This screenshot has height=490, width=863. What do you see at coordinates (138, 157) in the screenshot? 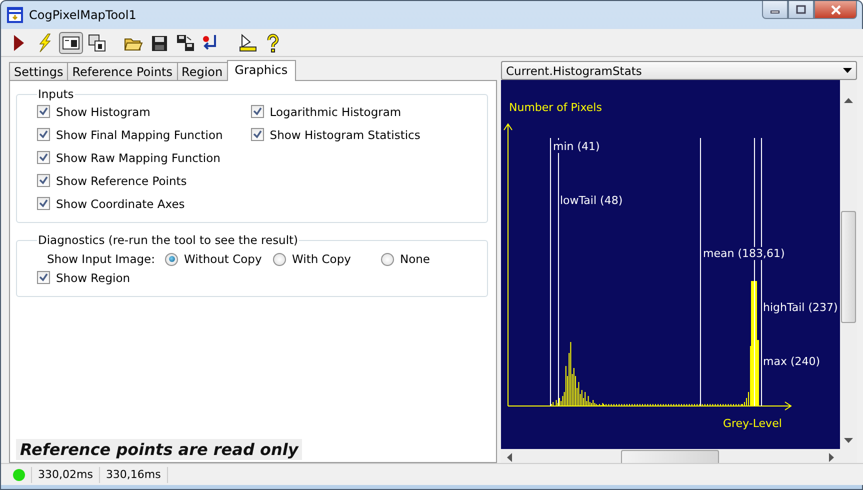
I see `checkbox-label: Show Raw Mapping Function` at bounding box center [138, 157].